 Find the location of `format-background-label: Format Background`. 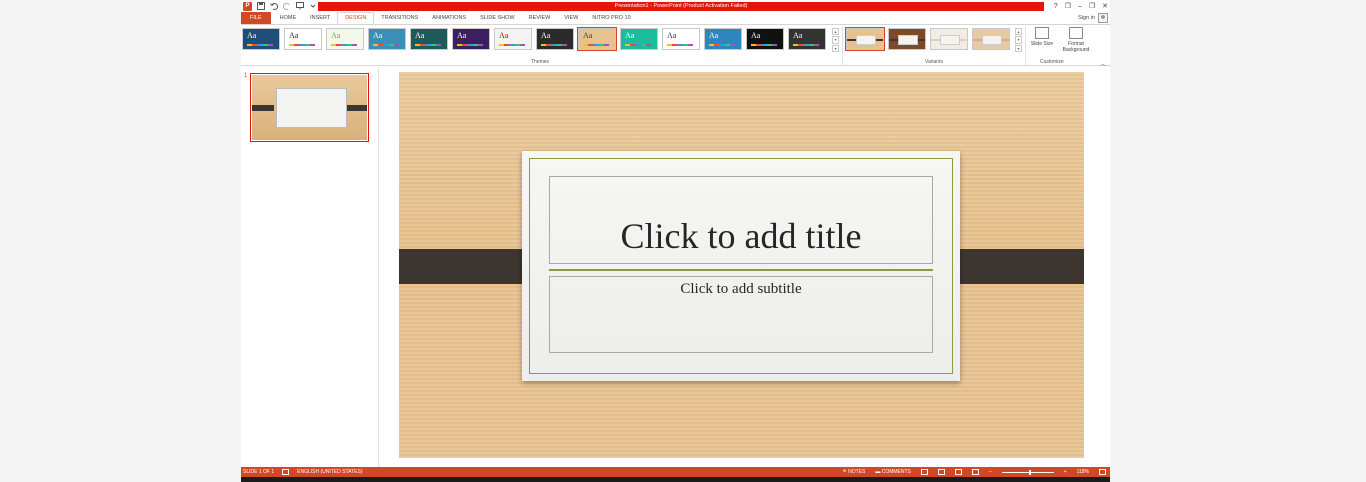

format-background-label: Format Background is located at coordinates (1076, 47).